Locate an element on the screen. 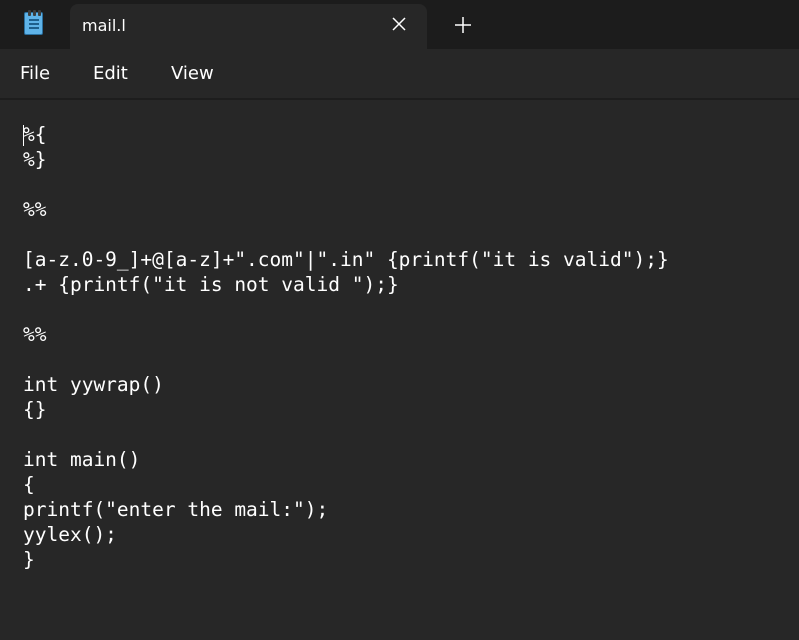 The height and width of the screenshot is (640, 799). code-line: printf("enter the mail:"); is located at coordinates (176, 509).